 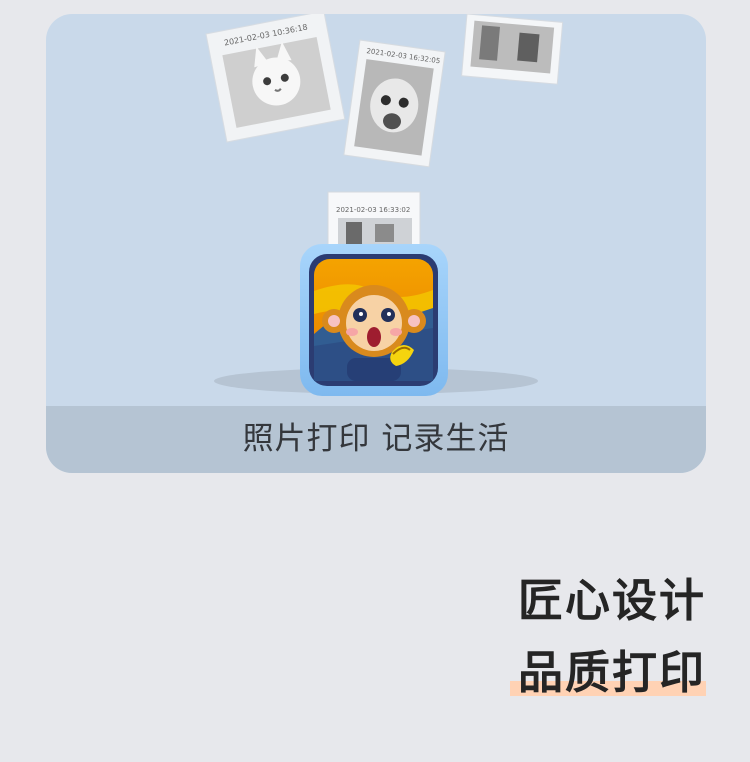 I want to click on caption-text: 照片打印 记录生活, so click(x=376, y=439).